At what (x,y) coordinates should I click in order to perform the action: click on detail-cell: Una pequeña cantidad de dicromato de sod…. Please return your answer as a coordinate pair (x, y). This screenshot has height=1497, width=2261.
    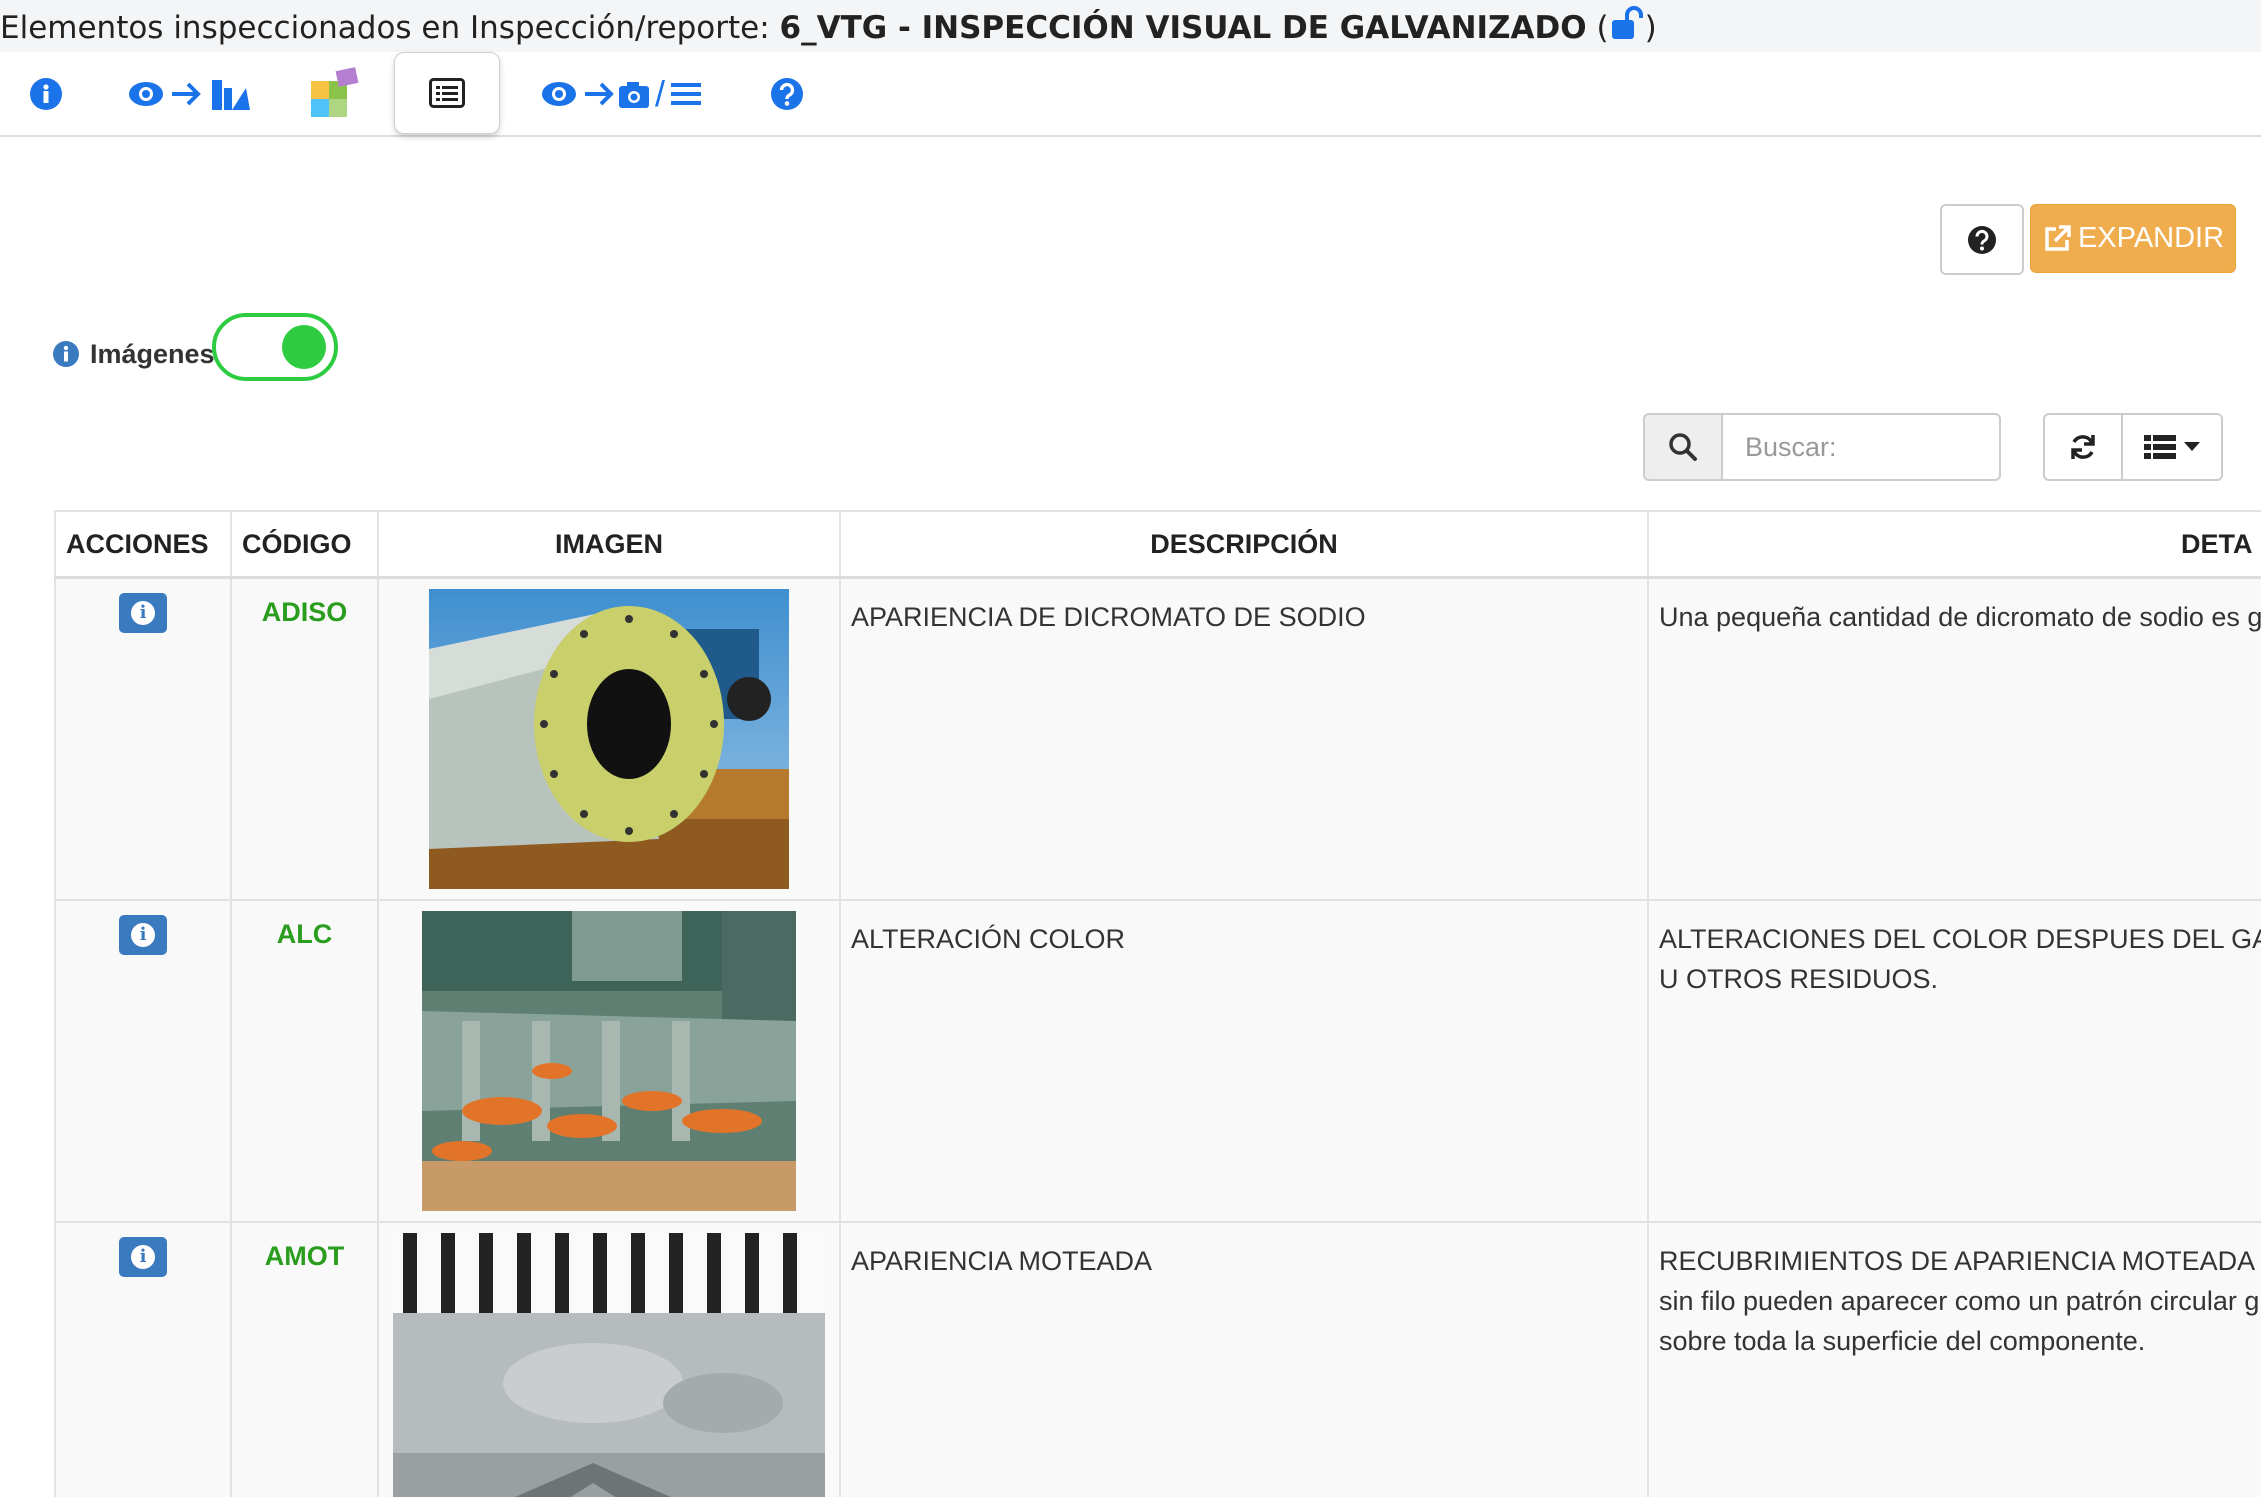
    Looking at the image, I should click on (1954, 738).